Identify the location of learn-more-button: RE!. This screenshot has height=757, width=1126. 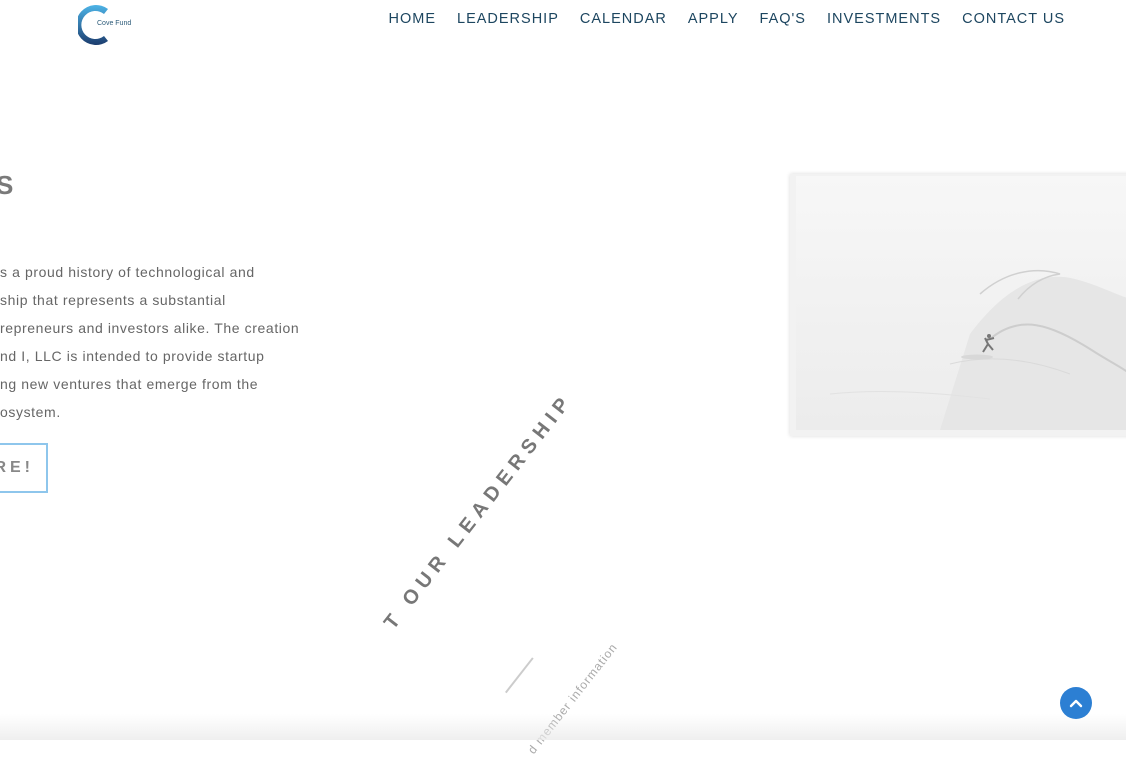
(24, 468).